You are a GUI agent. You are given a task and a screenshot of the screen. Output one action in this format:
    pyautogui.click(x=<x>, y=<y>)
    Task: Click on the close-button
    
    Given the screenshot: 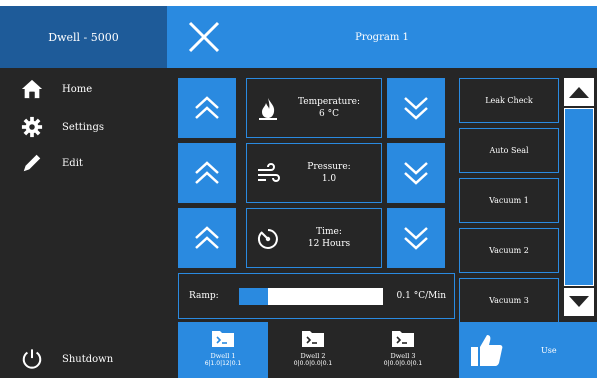 What is the action you would take?
    pyautogui.click(x=204, y=37)
    